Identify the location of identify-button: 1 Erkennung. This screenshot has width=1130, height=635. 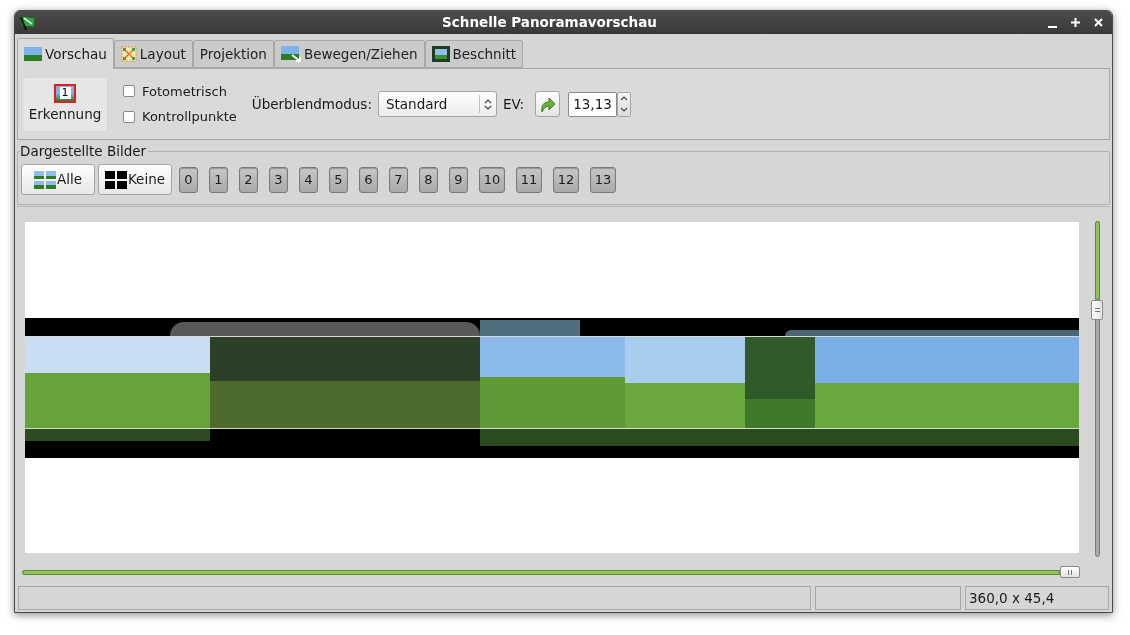
(65, 104).